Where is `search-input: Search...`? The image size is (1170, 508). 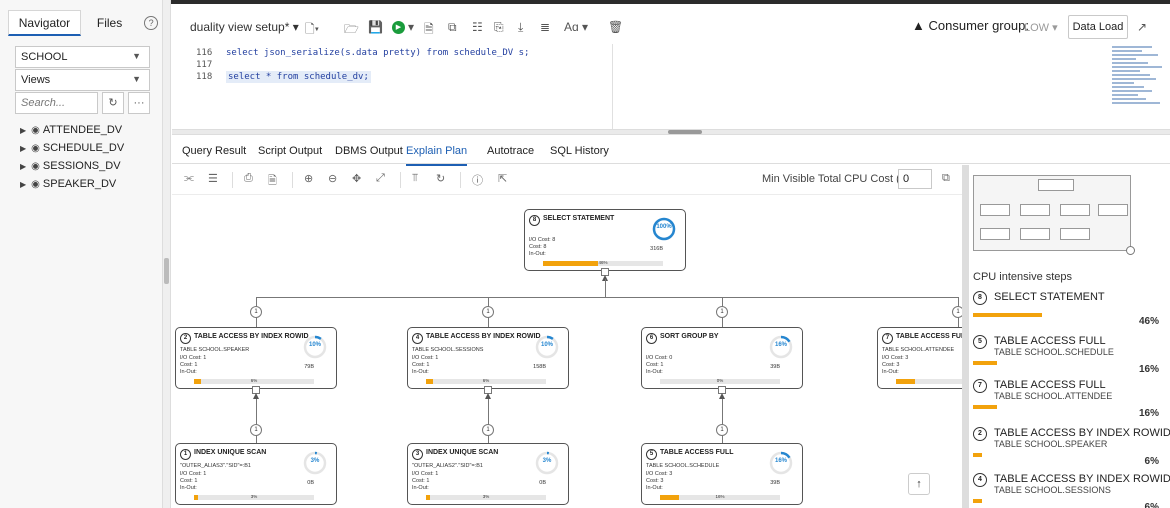
search-input: Search... is located at coordinates (56, 103).